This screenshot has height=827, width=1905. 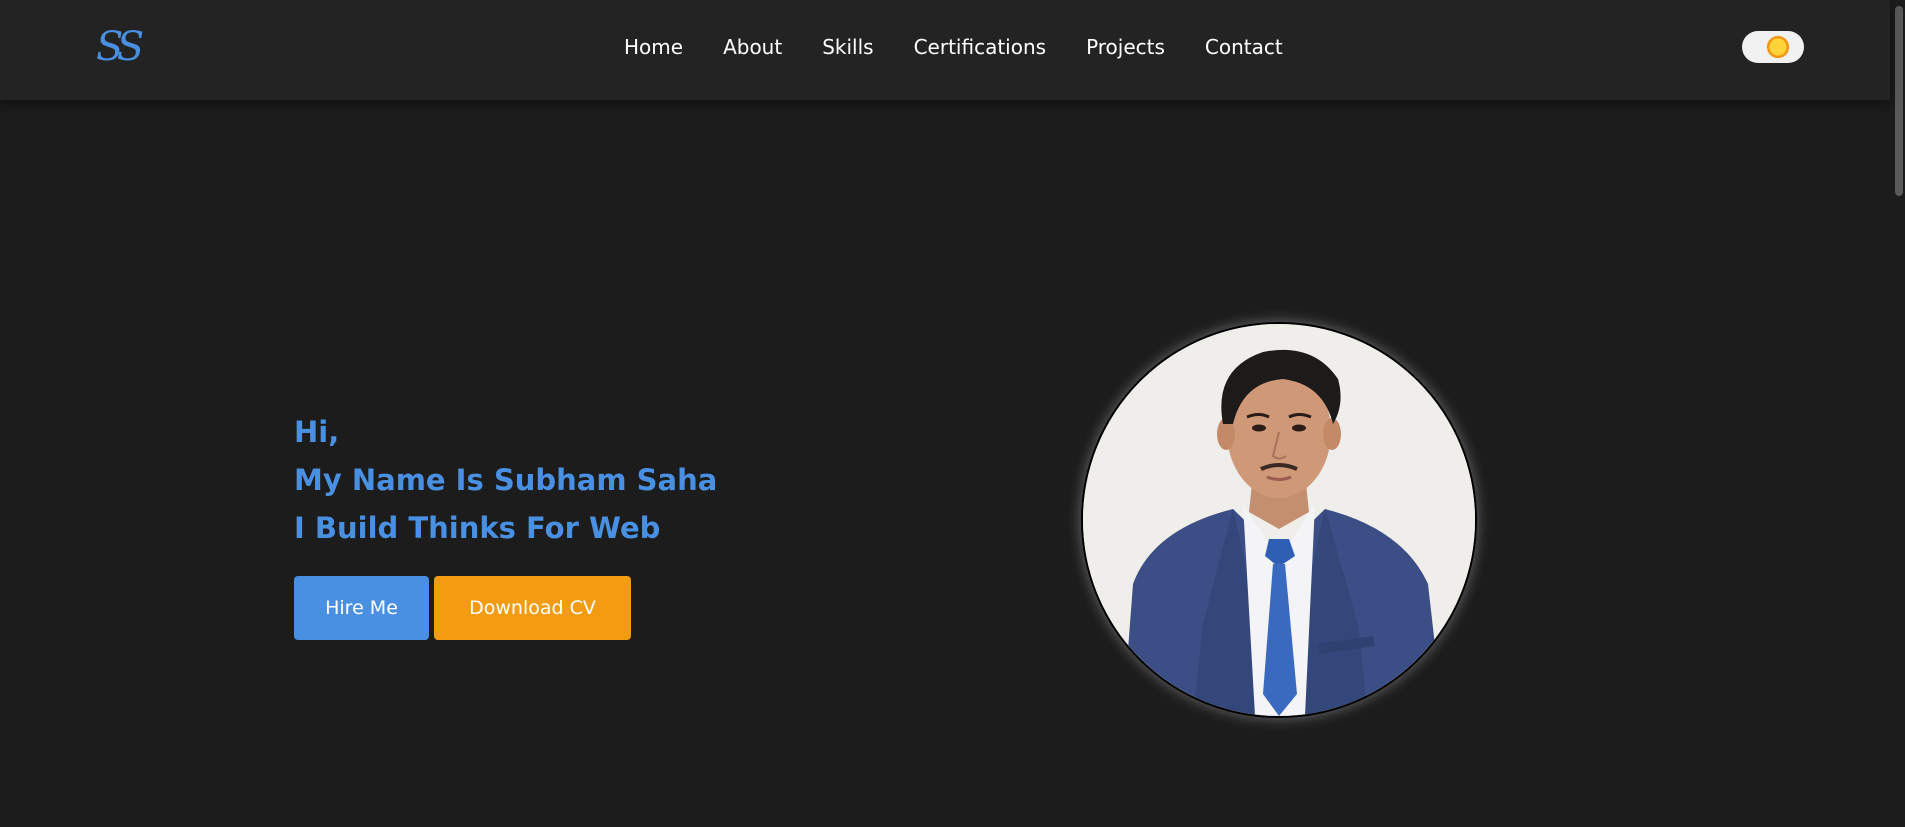 I want to click on nav-link-projects: Projects, so click(x=1125, y=47).